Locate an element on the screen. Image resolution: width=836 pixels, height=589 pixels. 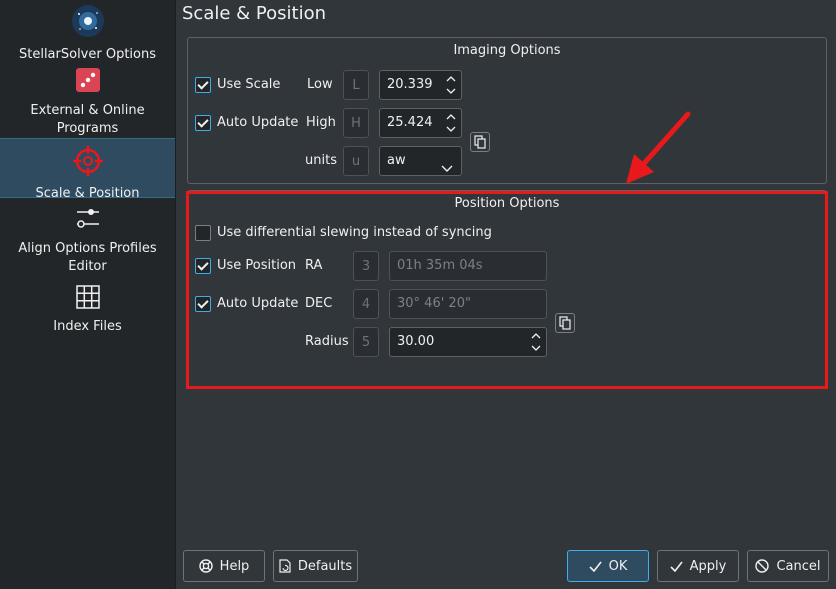
dec-field: 30° 46' 20" is located at coordinates (468, 304).